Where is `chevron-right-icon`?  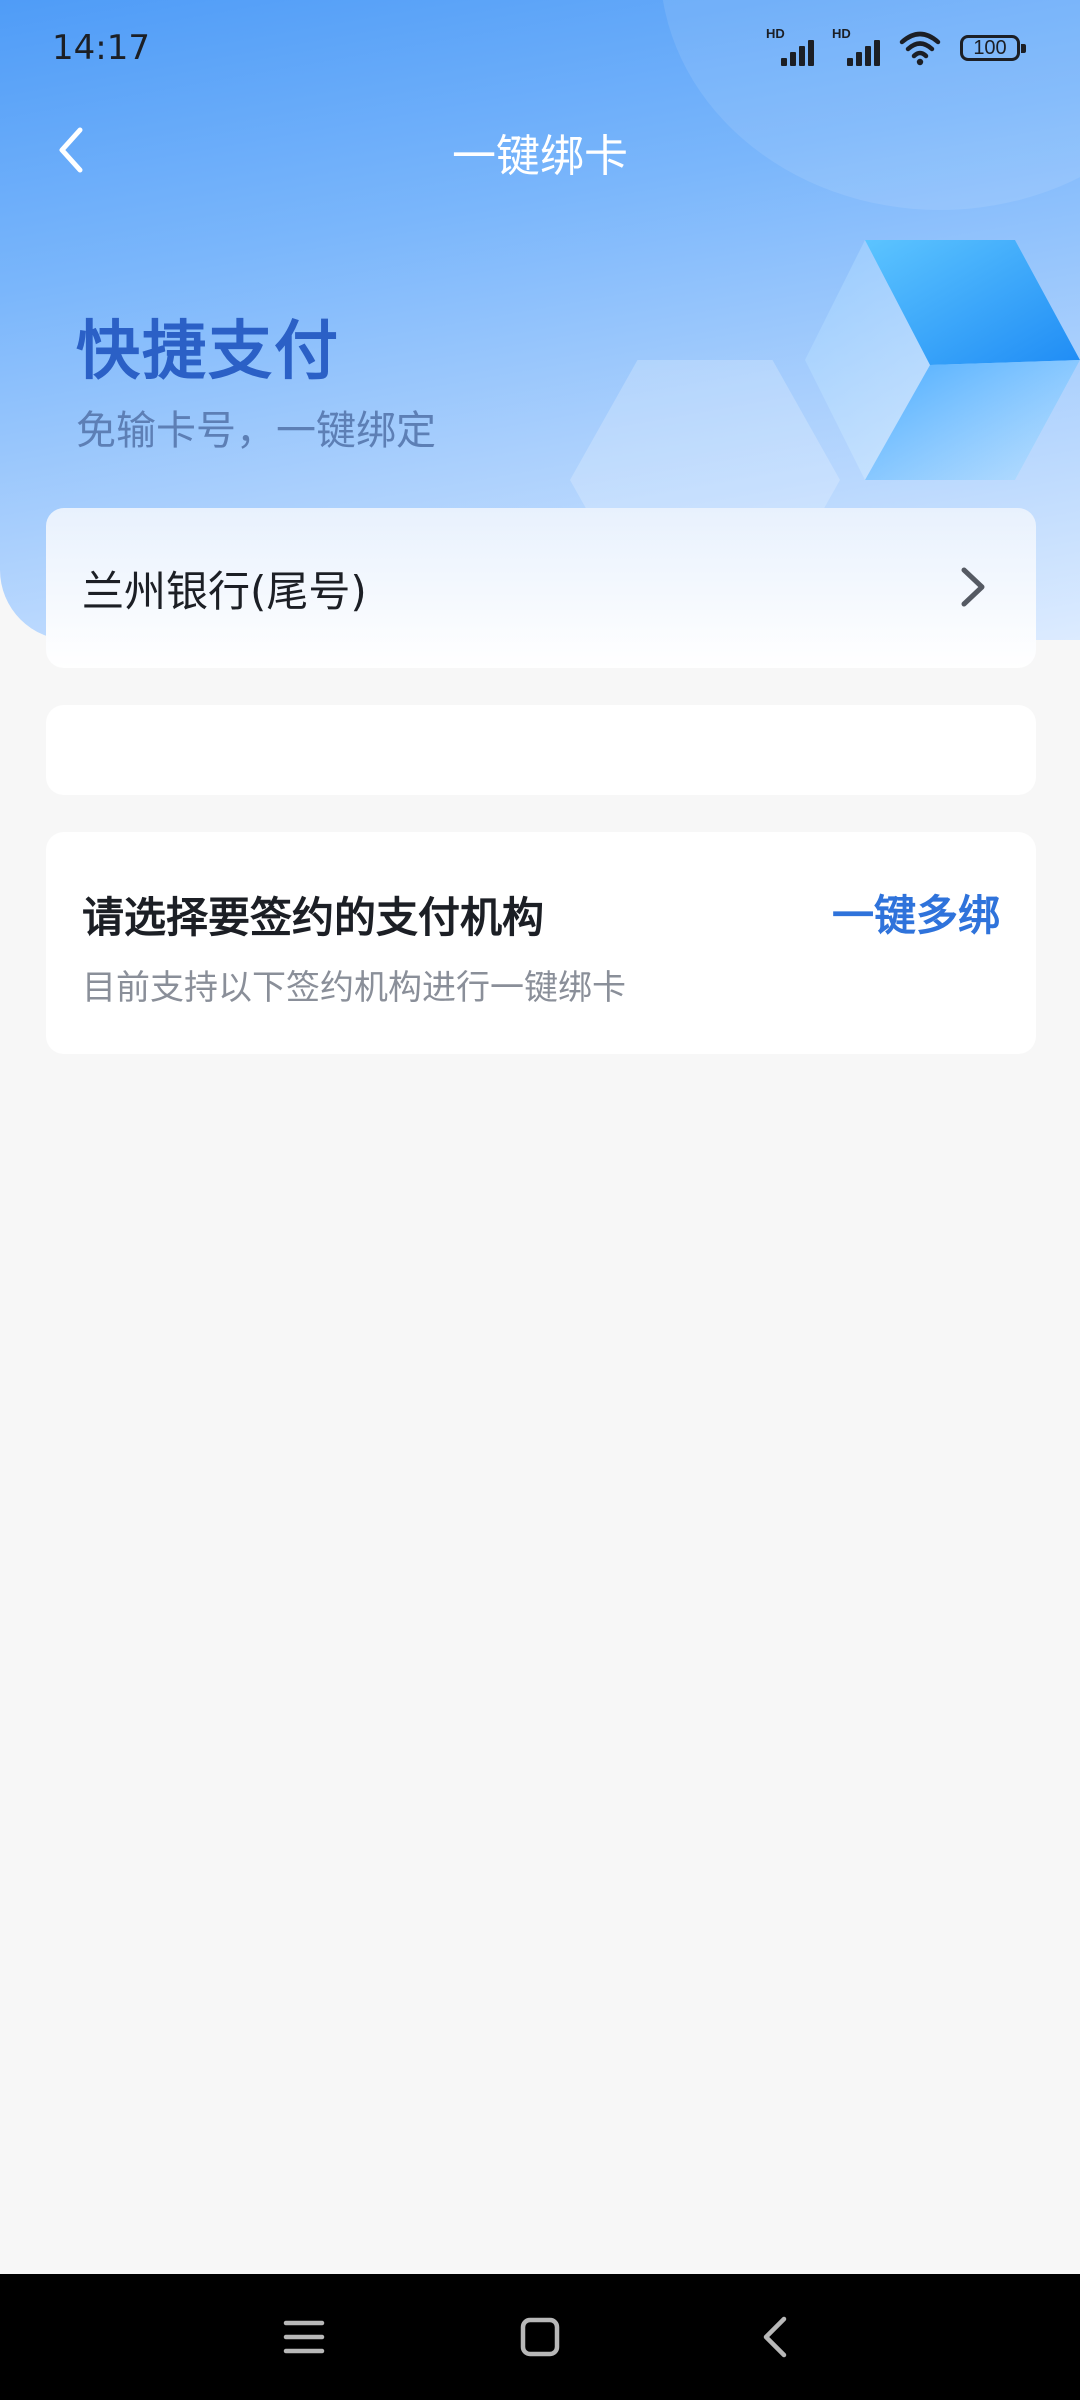
chevron-right-icon is located at coordinates (973, 587).